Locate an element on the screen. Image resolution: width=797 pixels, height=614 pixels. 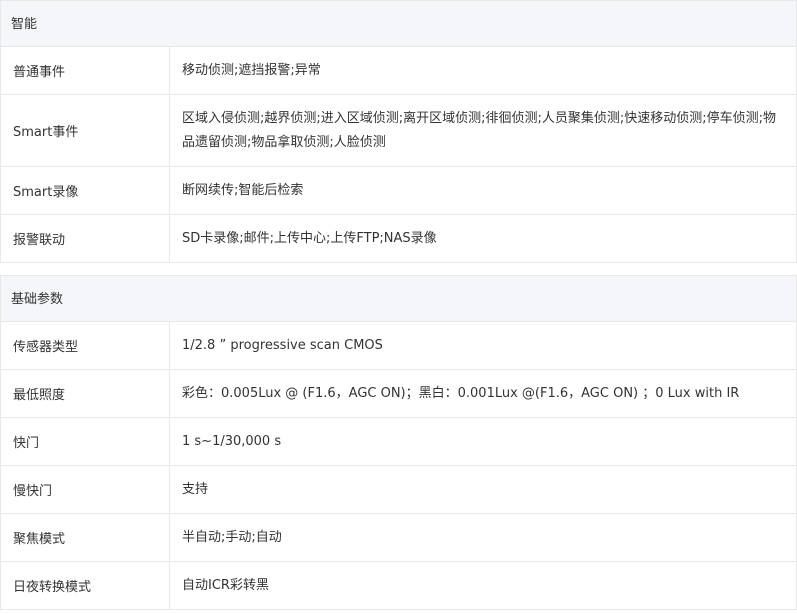
table-row: 报警联动 SD卡录像;邮件;上传中心;上传FTP;NAS录像 is located at coordinates (398, 239).